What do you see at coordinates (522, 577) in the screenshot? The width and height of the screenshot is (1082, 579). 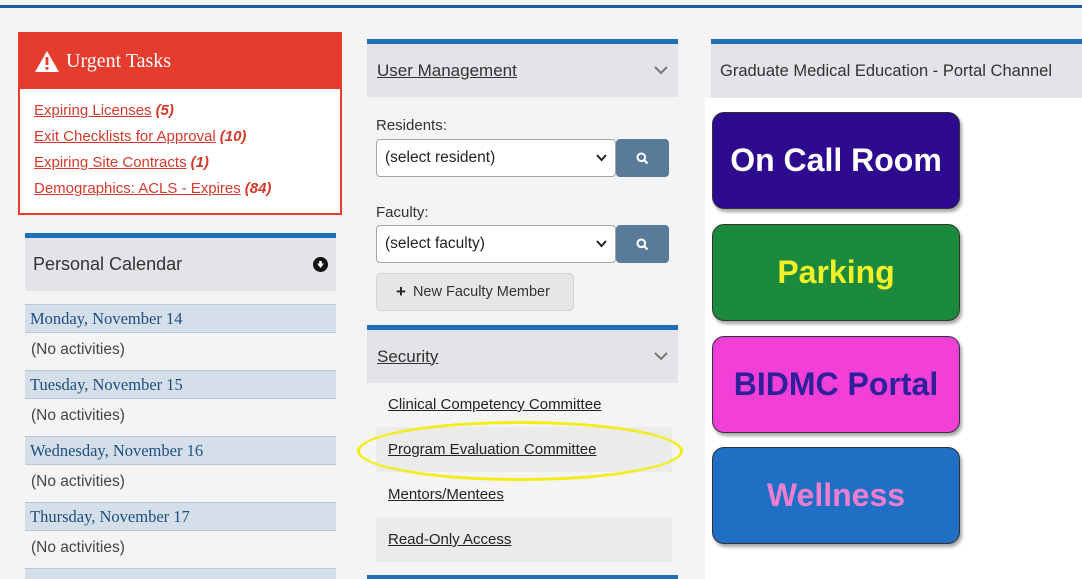 I see `next-panel-accent` at bounding box center [522, 577].